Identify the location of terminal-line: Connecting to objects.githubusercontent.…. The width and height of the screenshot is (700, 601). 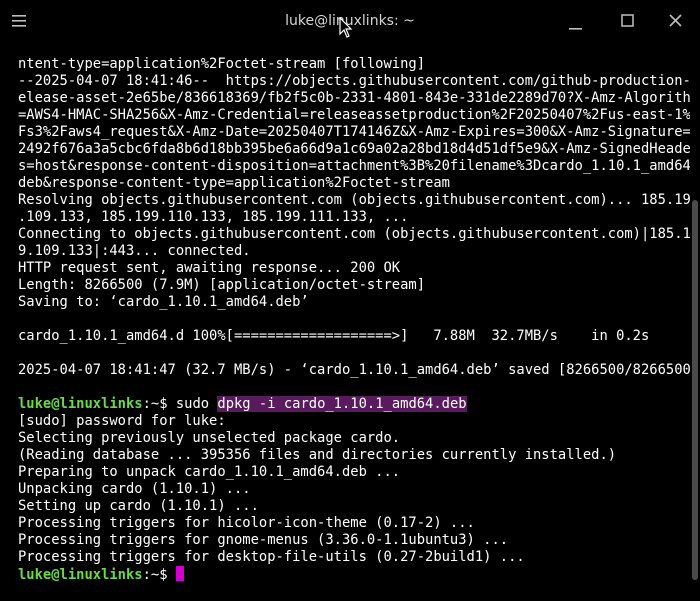
(354, 234).